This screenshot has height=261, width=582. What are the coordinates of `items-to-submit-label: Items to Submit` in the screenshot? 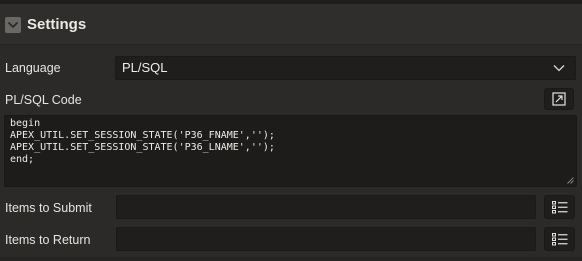 It's located at (48, 208).